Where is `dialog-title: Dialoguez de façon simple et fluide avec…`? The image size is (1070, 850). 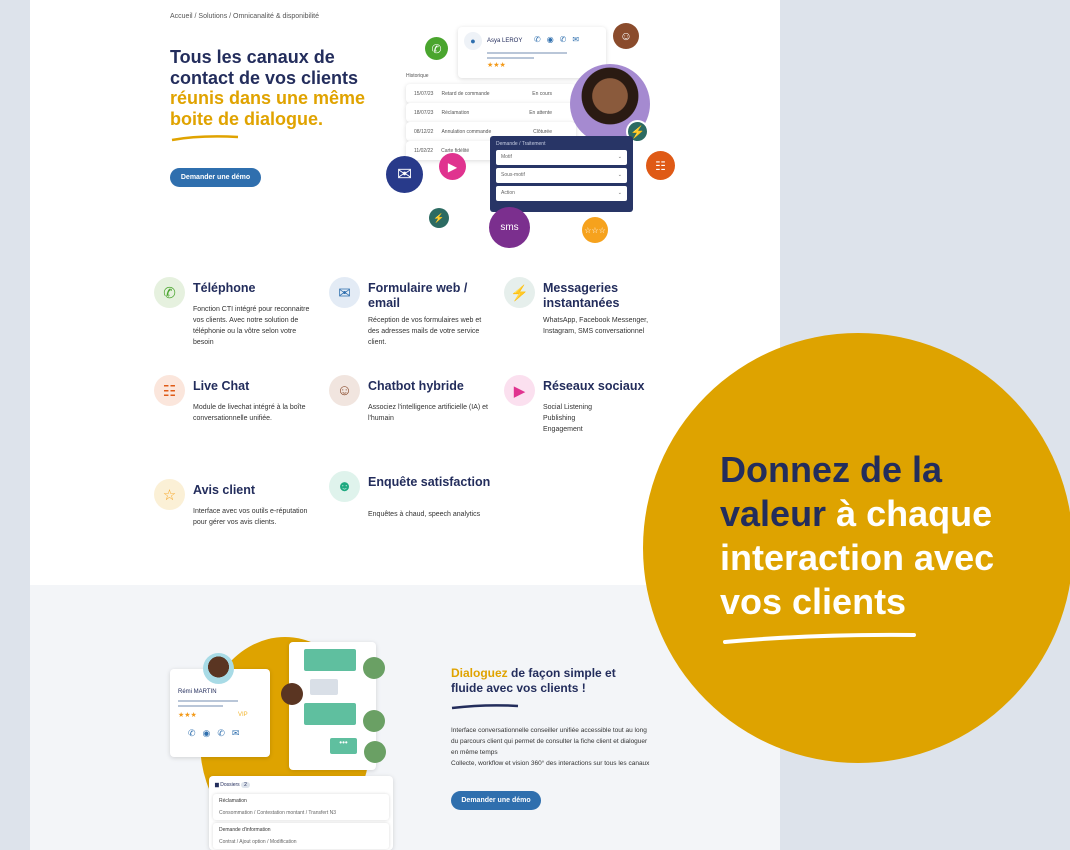
dialog-title: Dialoguez de façon simple et fluide avec… is located at coordinates (533, 680).